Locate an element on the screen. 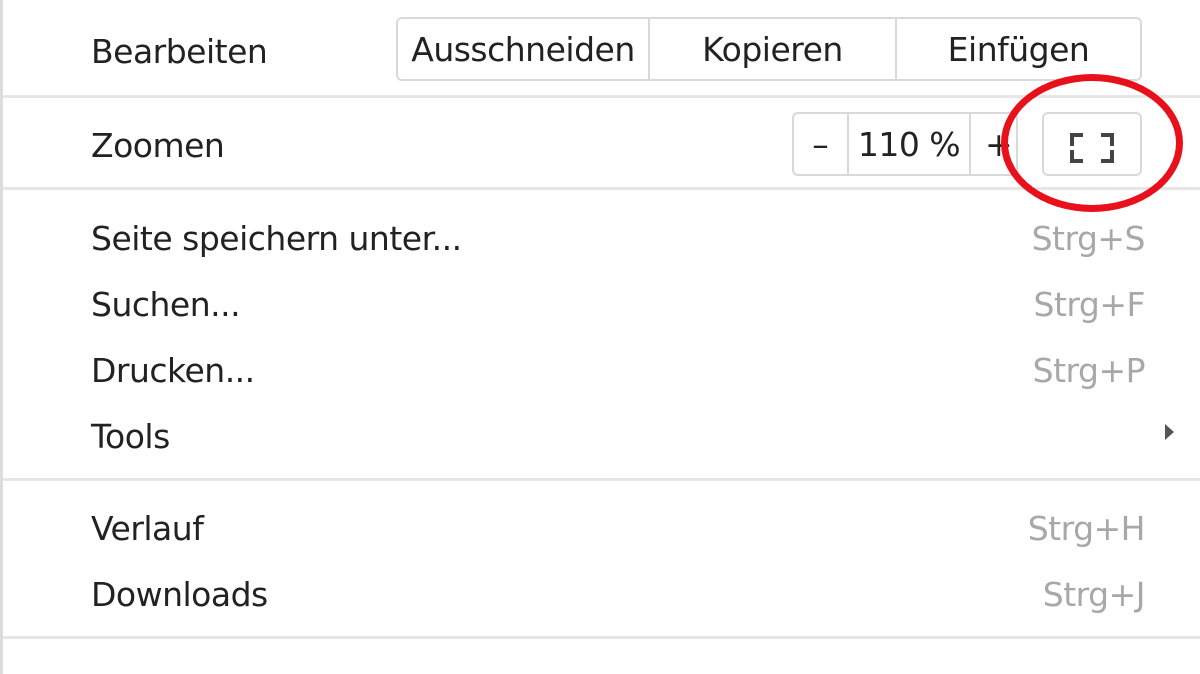 This screenshot has height=674, width=1200. zoom-in-button: + is located at coordinates (993, 144).